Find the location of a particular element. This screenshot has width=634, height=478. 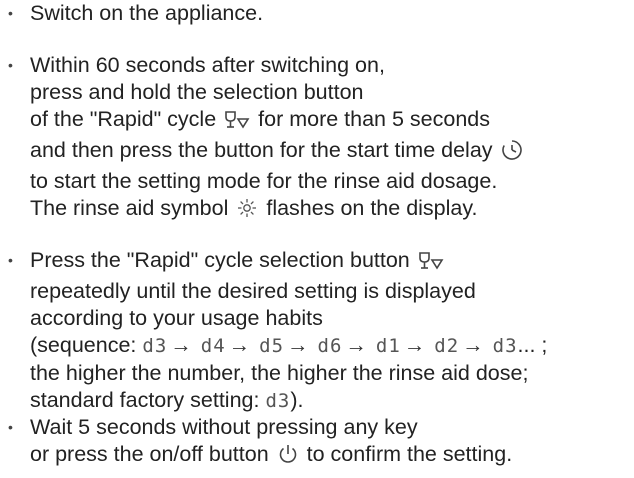

step-2-line-2: press and hold the selection button is located at coordinates (197, 92).